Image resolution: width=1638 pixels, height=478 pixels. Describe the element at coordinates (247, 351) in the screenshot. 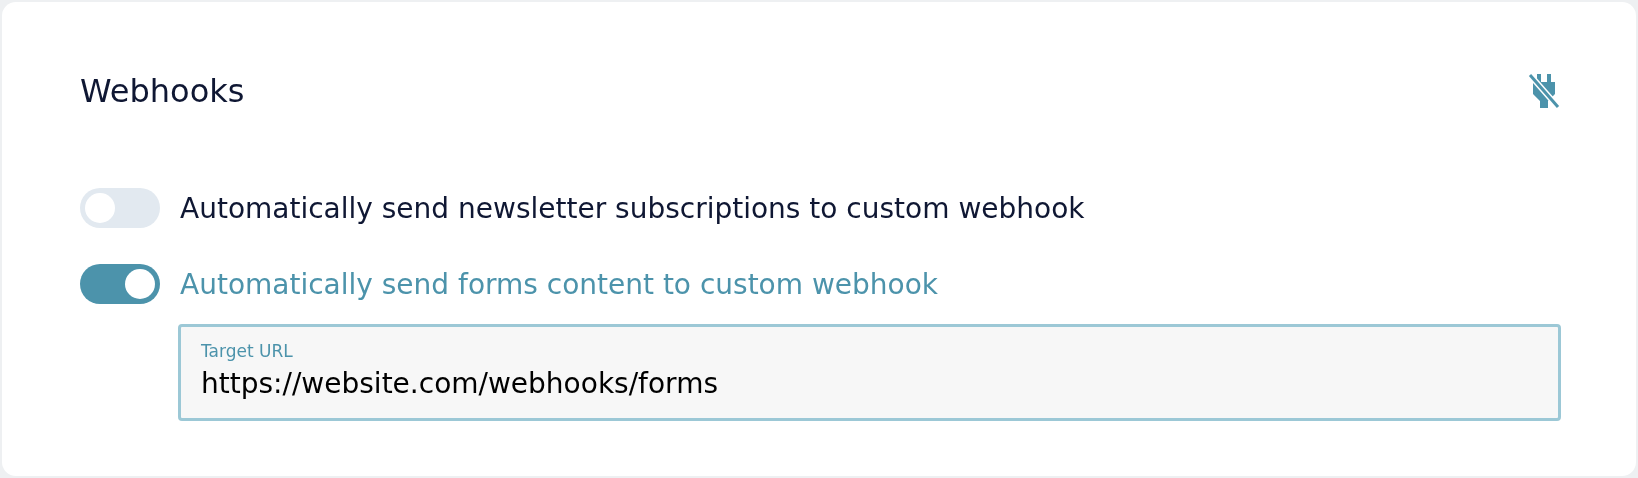

I see `field-label: Target URL` at that location.